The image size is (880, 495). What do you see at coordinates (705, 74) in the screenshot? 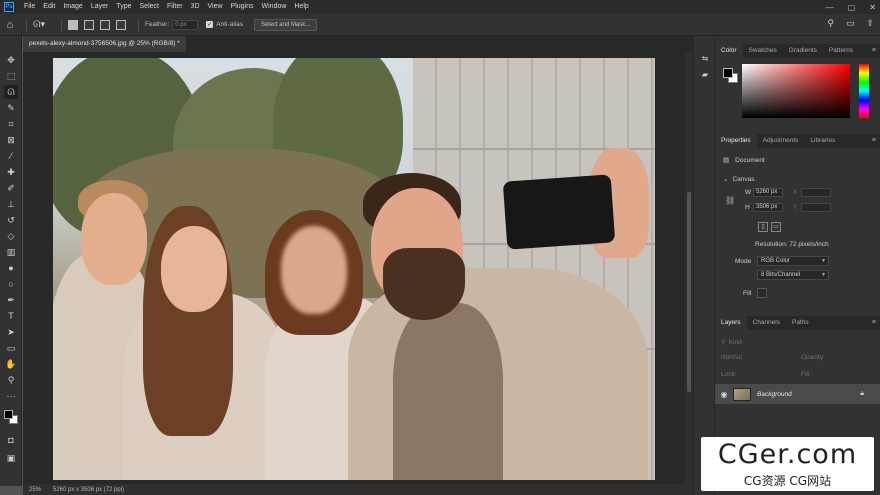
I see `comments-icon: ▰` at bounding box center [705, 74].